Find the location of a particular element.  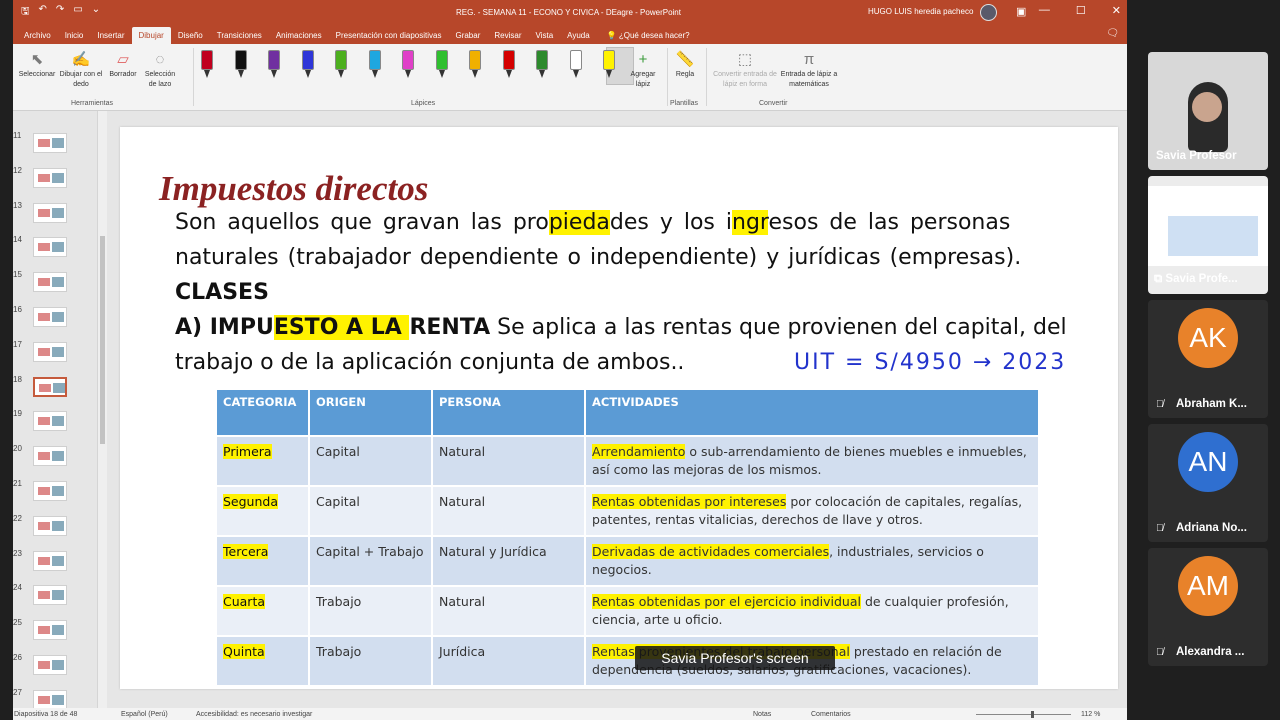

zoom-slider-thumb is located at coordinates (1032, 714).